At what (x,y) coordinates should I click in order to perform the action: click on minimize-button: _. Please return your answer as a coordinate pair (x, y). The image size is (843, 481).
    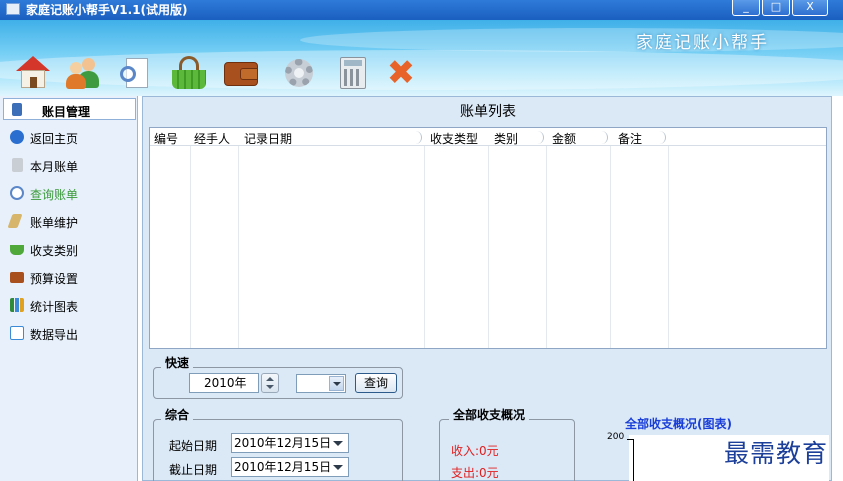
    Looking at the image, I should click on (746, 8).